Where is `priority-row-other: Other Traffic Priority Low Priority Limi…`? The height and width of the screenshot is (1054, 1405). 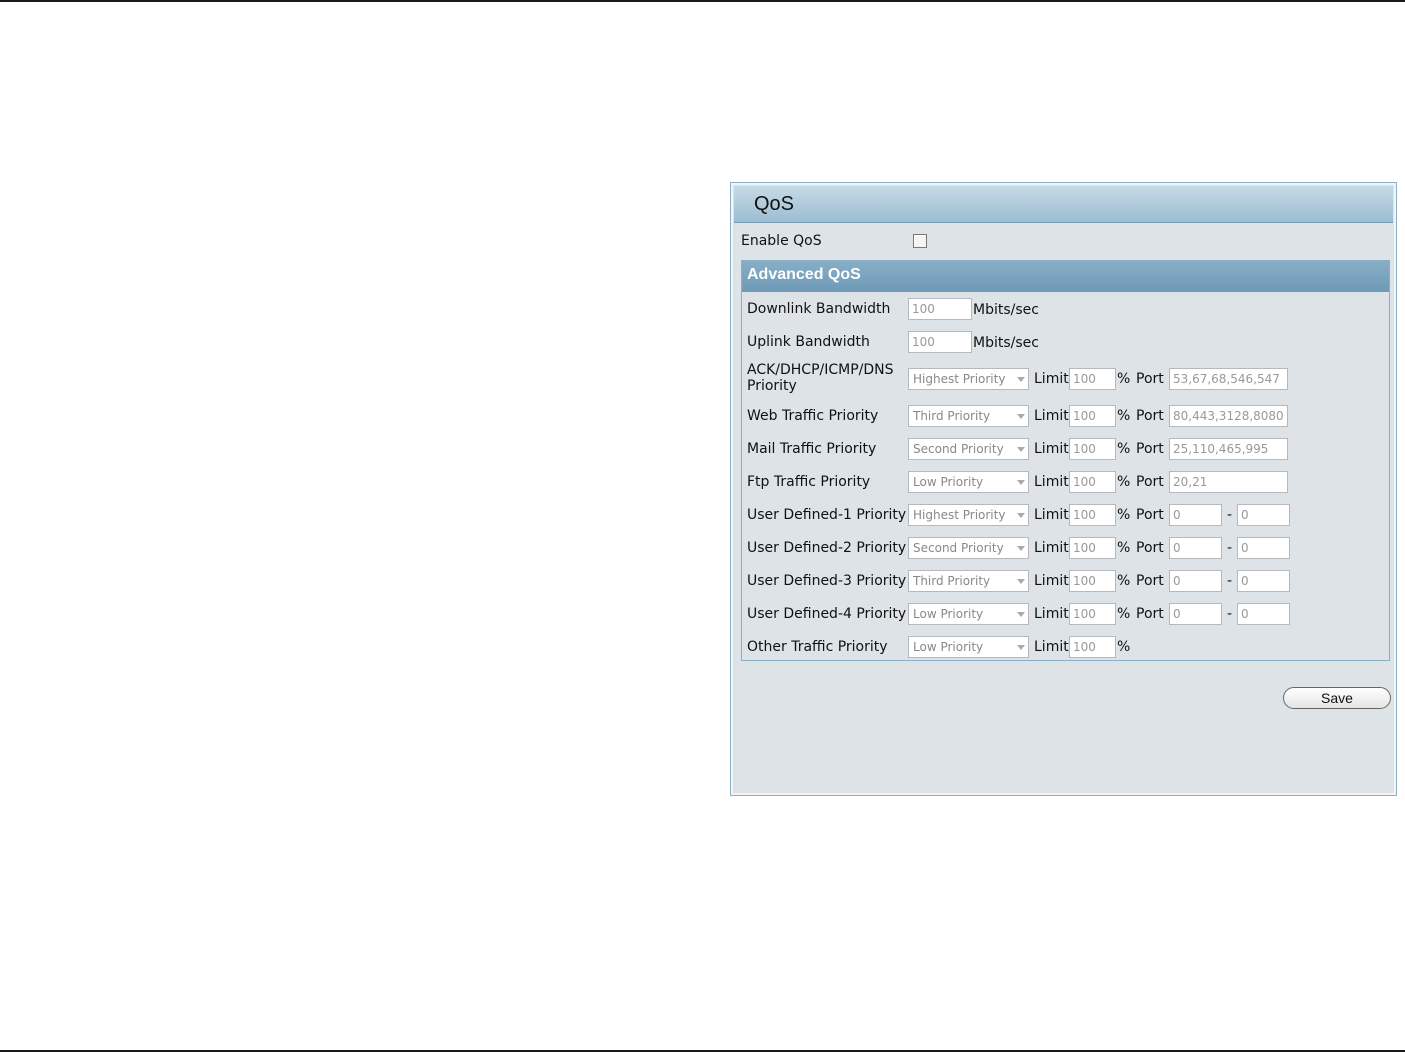
priority-row-other: Other Traffic Priority Low Priority Limi… is located at coordinates (1065, 648).